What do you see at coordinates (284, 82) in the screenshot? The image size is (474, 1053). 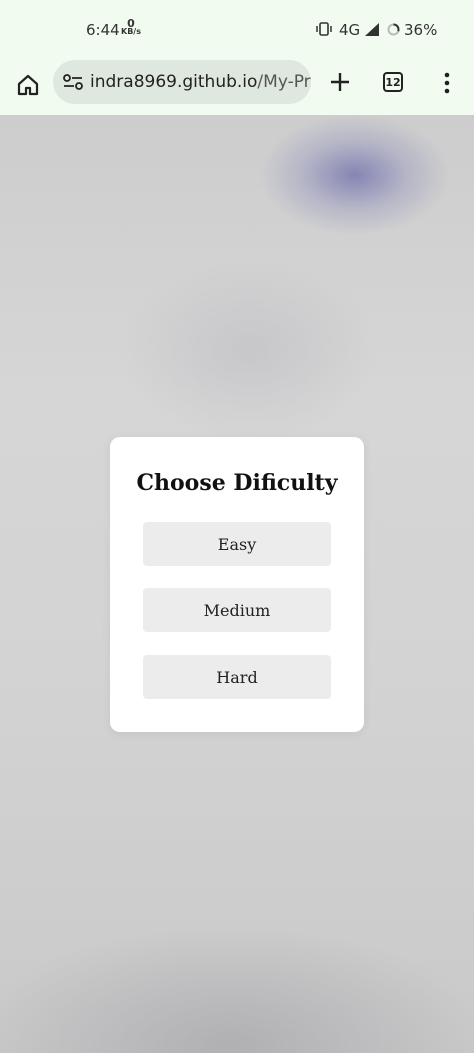 I see `url-path: /My-Prc` at bounding box center [284, 82].